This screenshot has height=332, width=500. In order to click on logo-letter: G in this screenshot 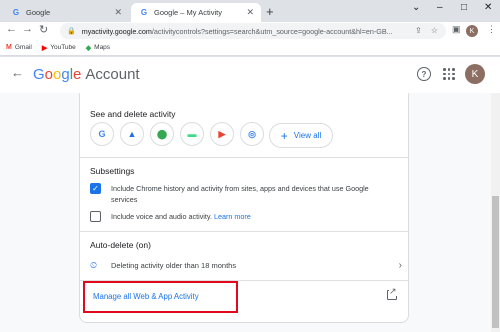, I will do `click(39, 74)`.